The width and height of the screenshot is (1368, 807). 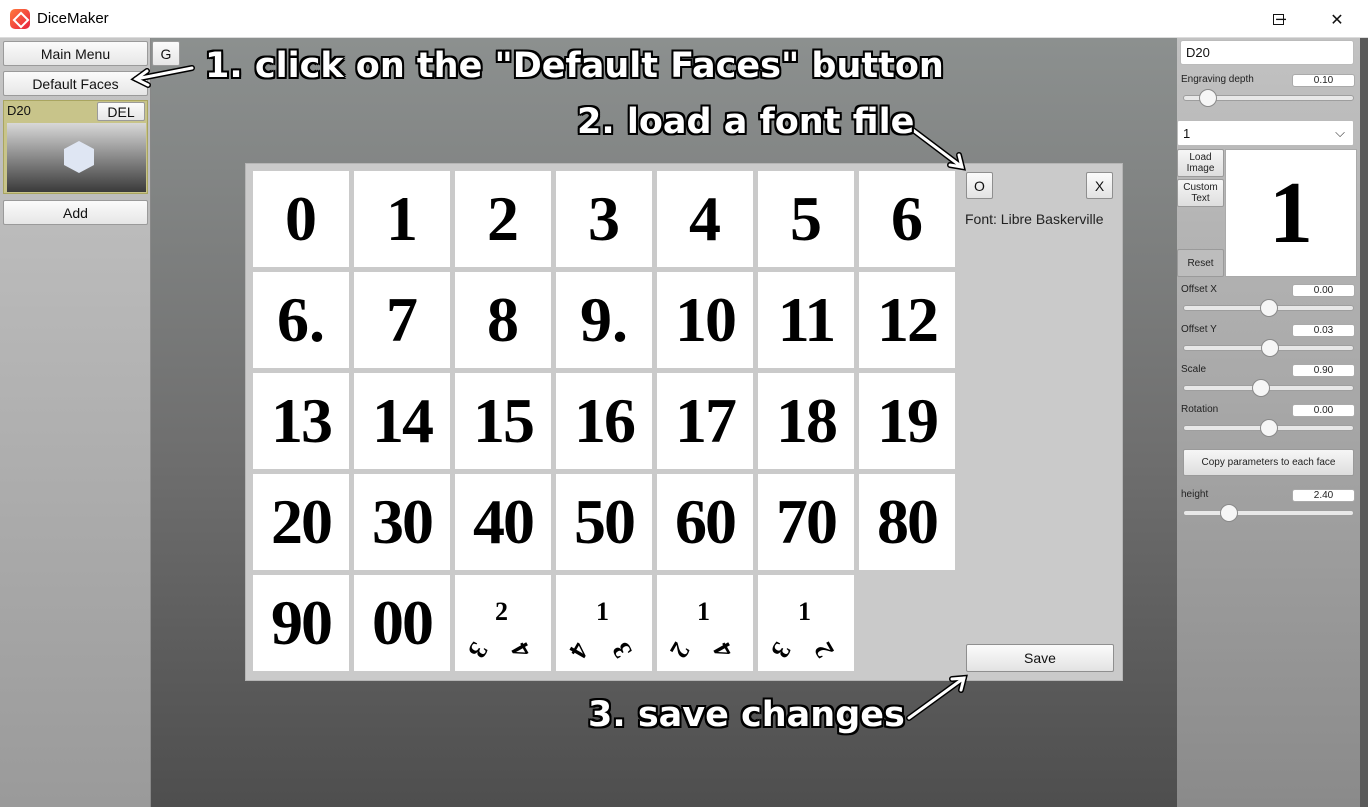 I want to click on face-tile: 12, so click(x=907, y=320).